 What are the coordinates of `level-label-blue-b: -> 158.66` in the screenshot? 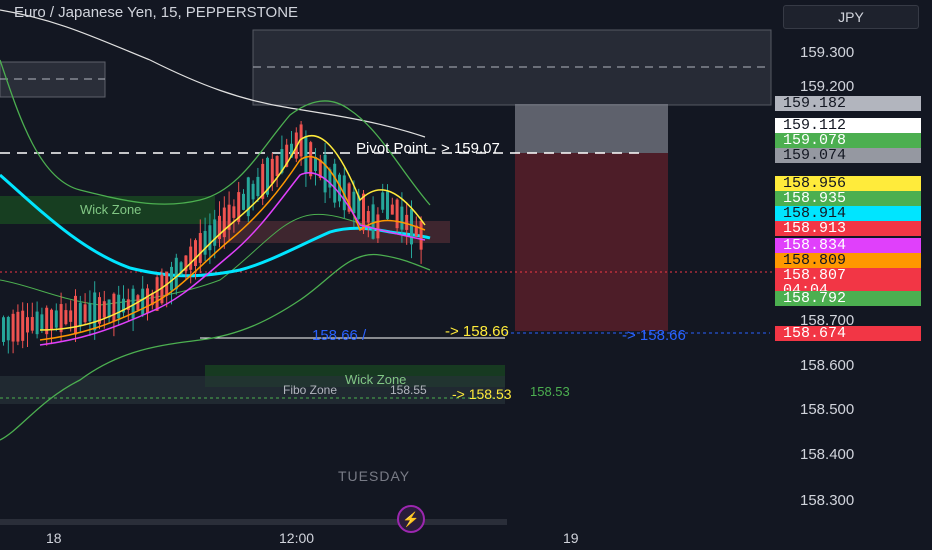 It's located at (654, 335).